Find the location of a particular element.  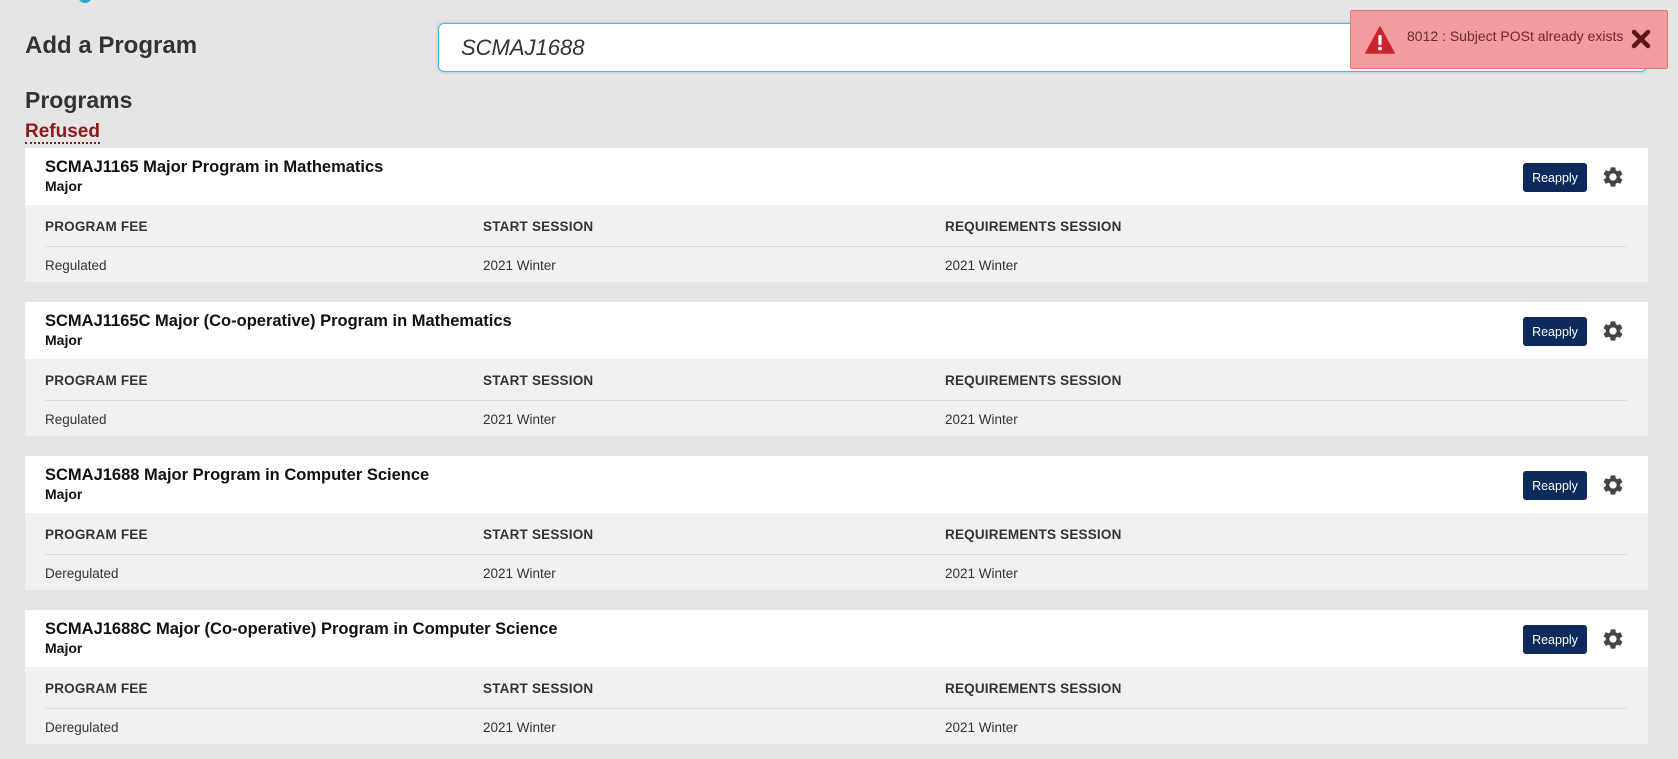

add-program-title: Add a Program is located at coordinates (111, 45).